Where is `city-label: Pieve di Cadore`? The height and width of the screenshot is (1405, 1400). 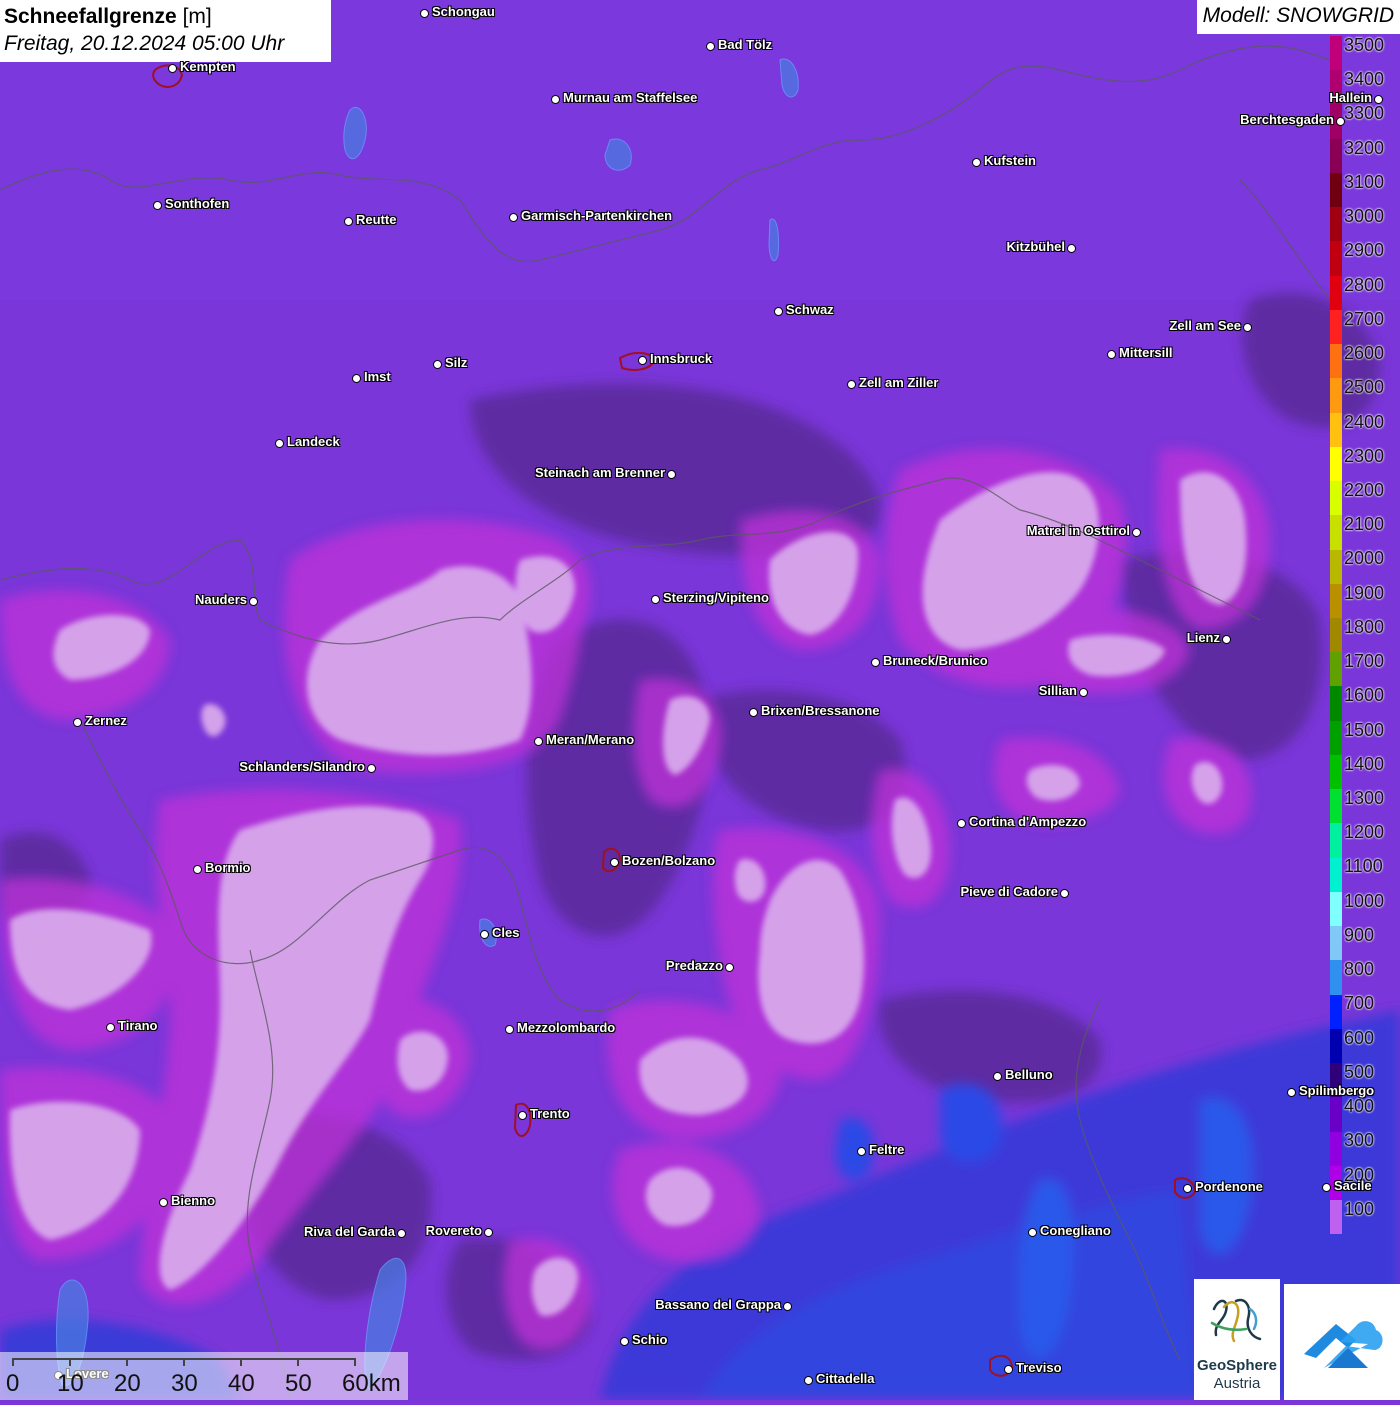
city-label: Pieve di Cadore is located at coordinates (1009, 892).